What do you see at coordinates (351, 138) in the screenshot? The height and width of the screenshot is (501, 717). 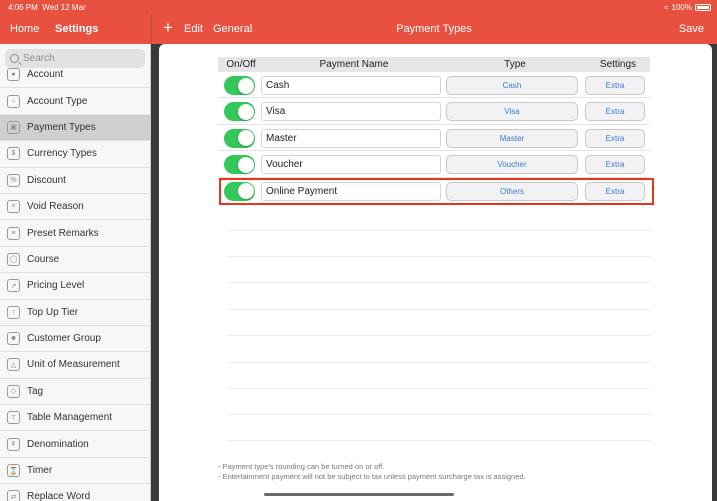 I see `payment-name-field: Master` at bounding box center [351, 138].